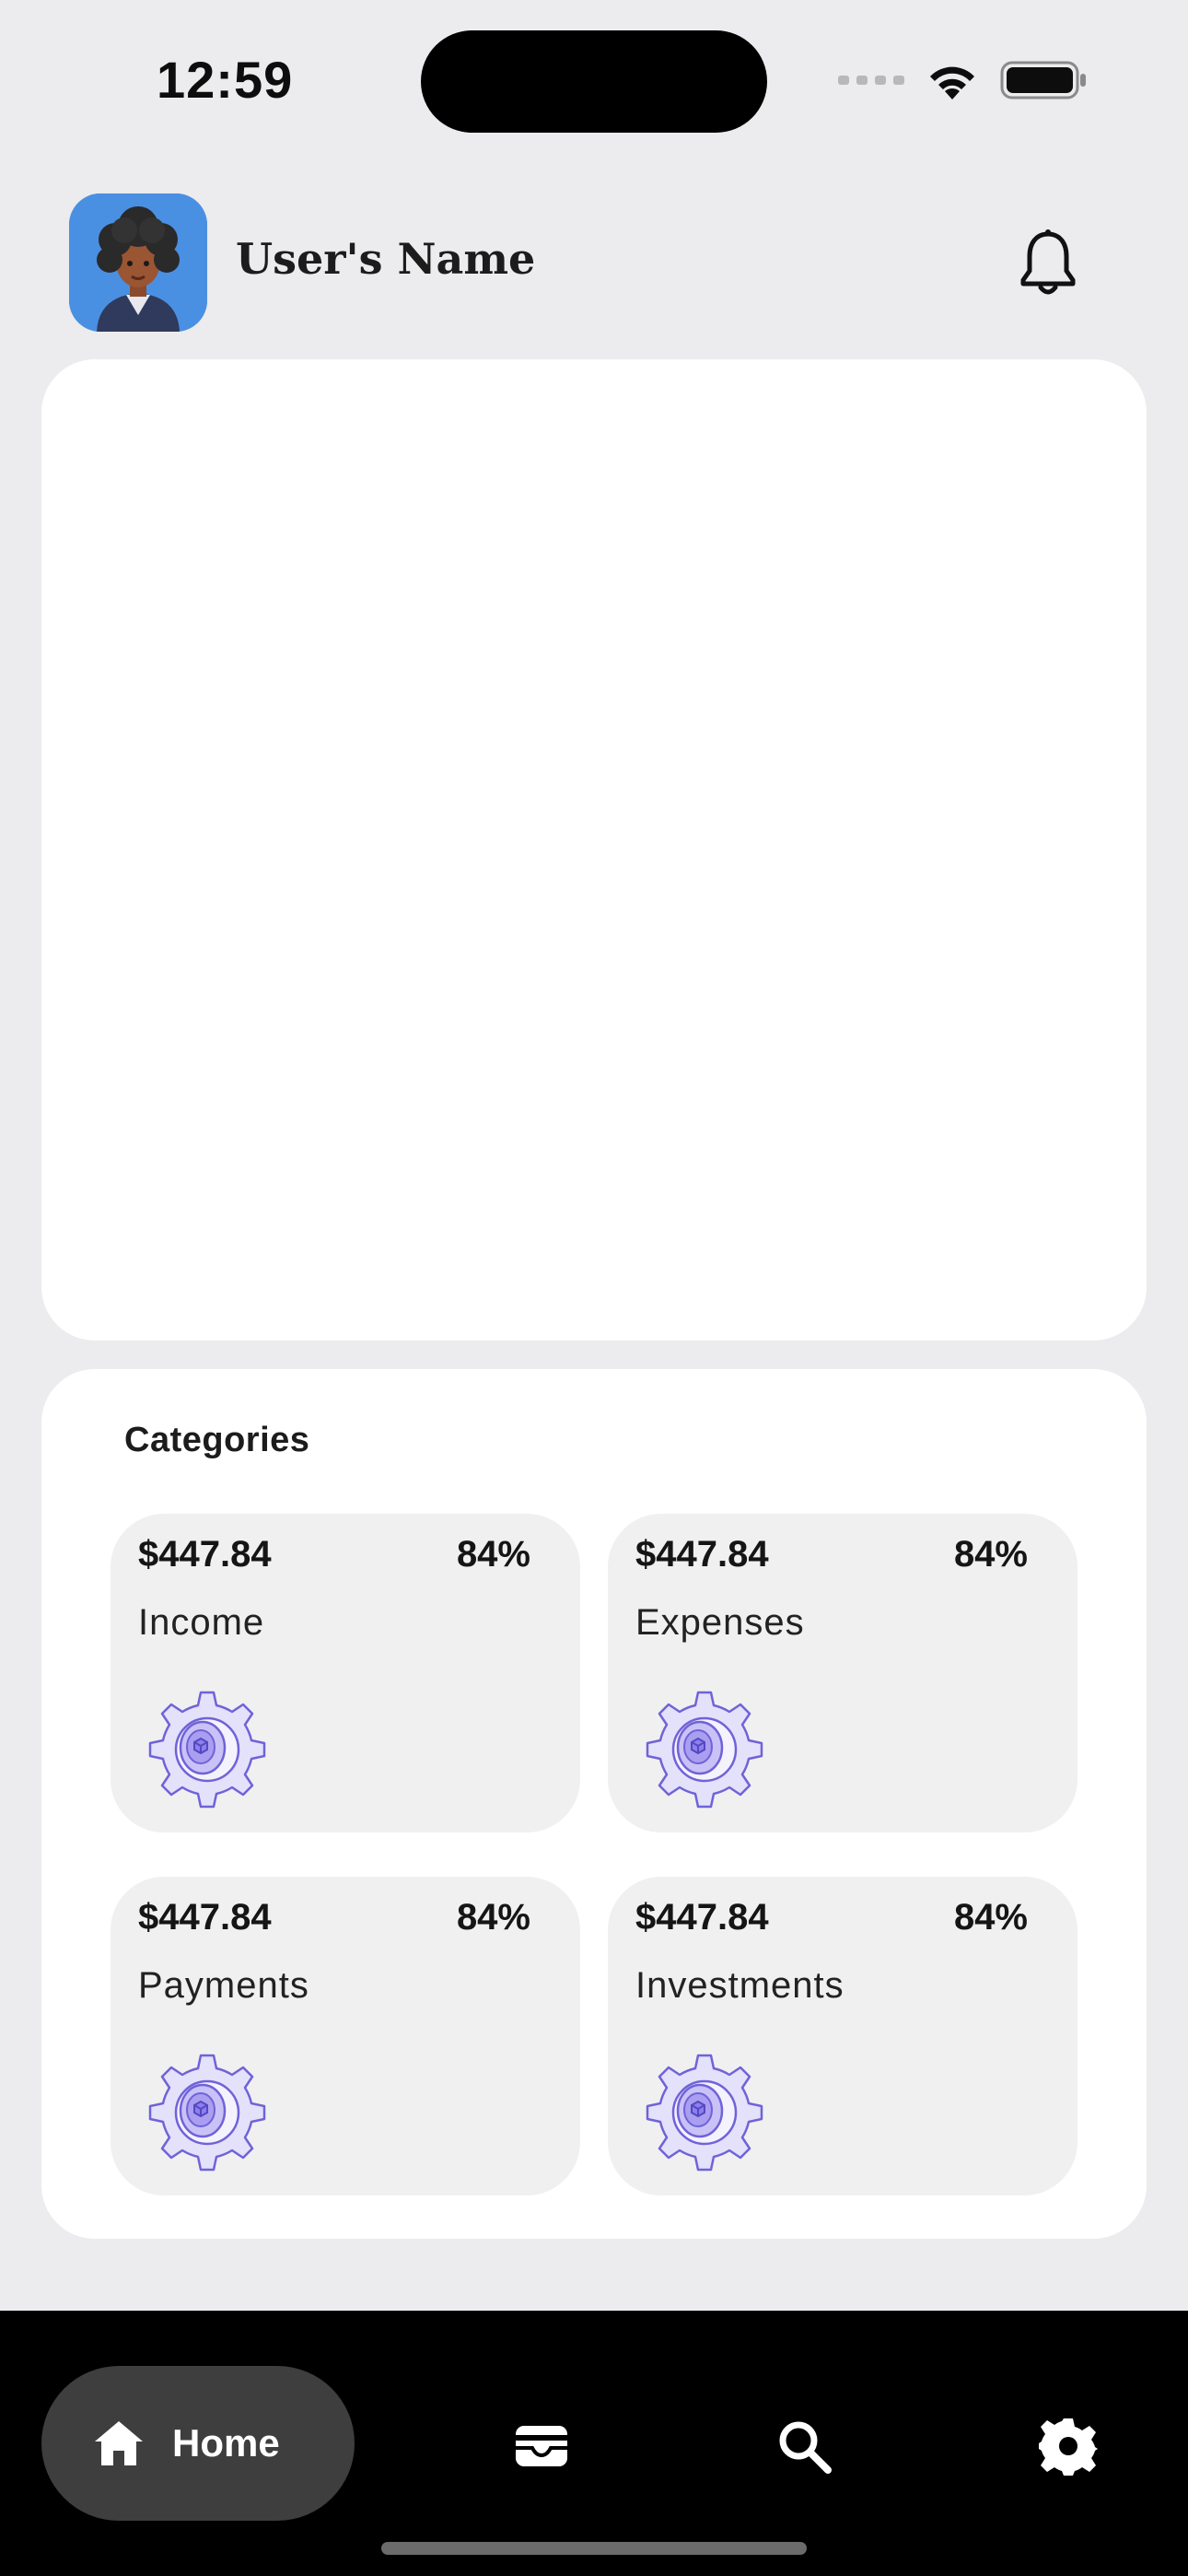  Describe the element at coordinates (842, 2036) in the screenshot. I see `category-tile-investments: $447.84 84% Investments` at that location.